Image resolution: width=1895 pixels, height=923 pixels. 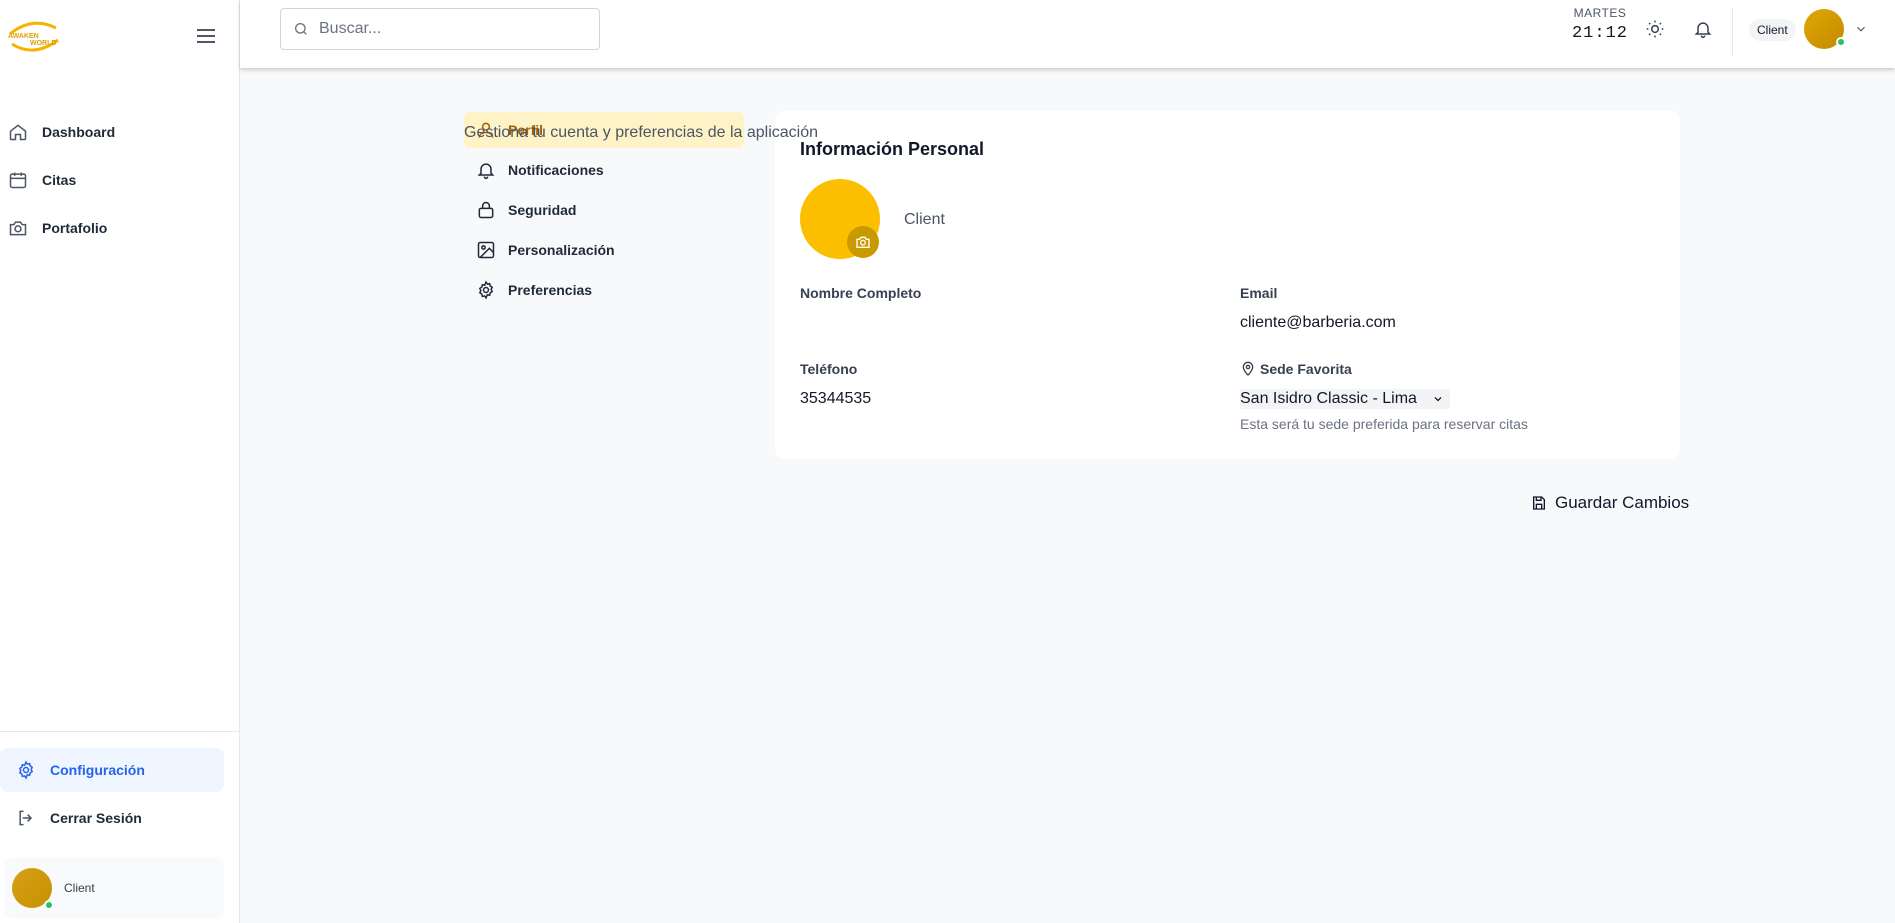 I want to click on full-name-field, so click(x=990, y=325).